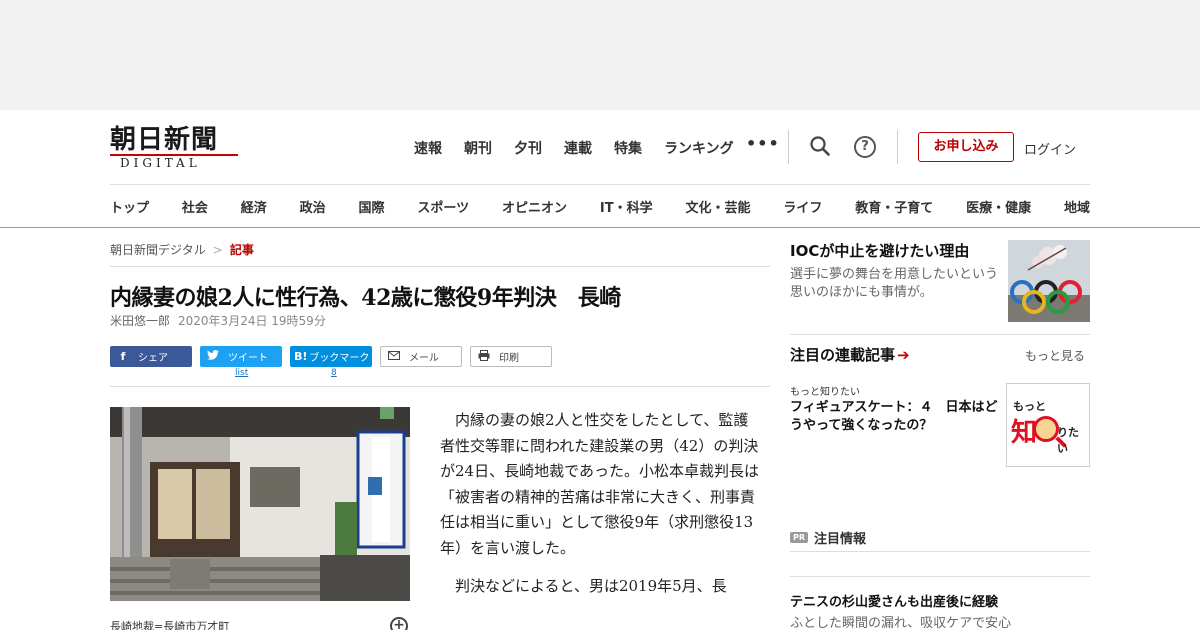  What do you see at coordinates (628, 148) in the screenshot?
I see `top-nav-tokushu: 特集` at bounding box center [628, 148].